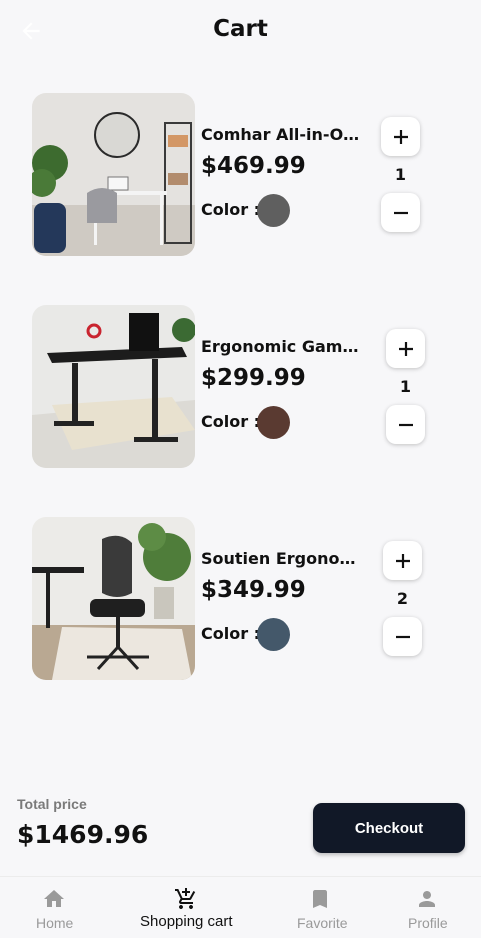 The width and height of the screenshot is (481, 938). I want to click on checkout-button: Checkout, so click(389, 828).